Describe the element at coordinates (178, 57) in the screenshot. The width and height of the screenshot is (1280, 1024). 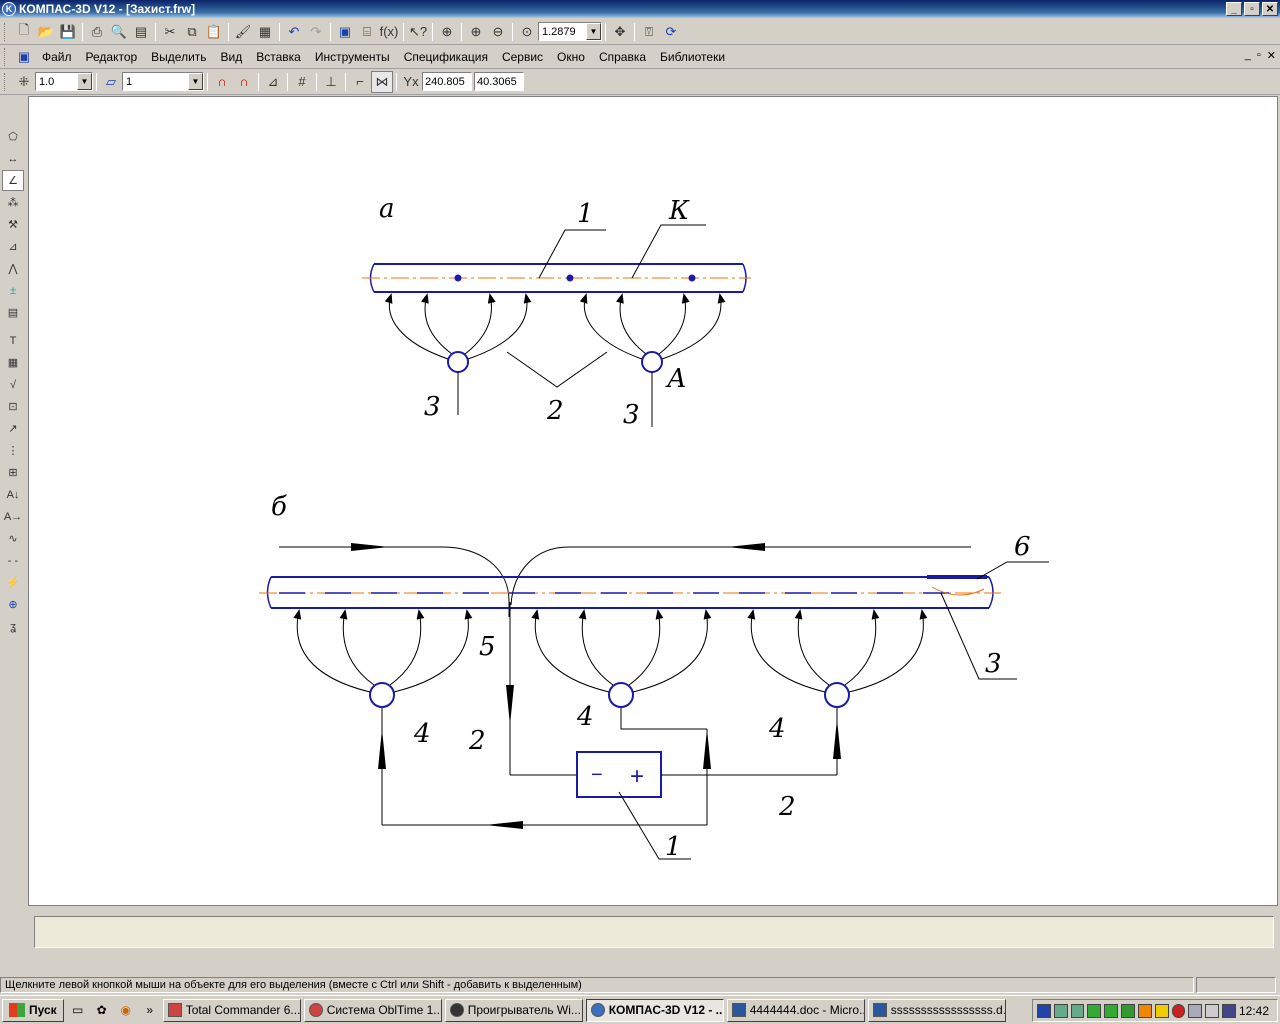
I see `menu-select: Выделить` at that location.